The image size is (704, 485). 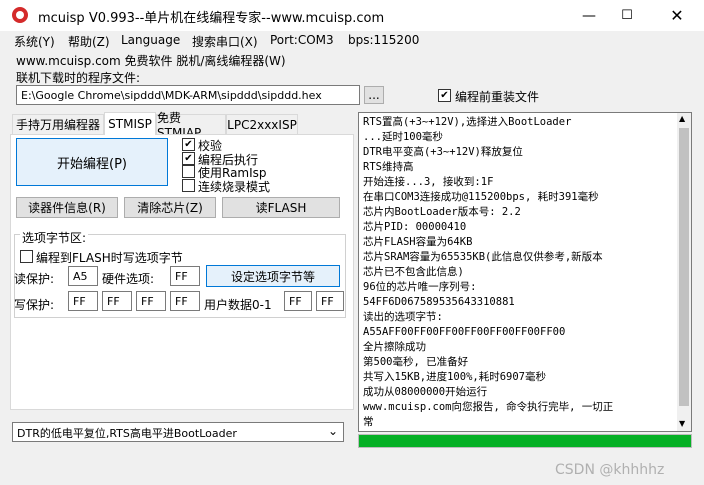 What do you see at coordinates (383, 40) in the screenshot?
I see `menu-bps: bps:115200` at bounding box center [383, 40].